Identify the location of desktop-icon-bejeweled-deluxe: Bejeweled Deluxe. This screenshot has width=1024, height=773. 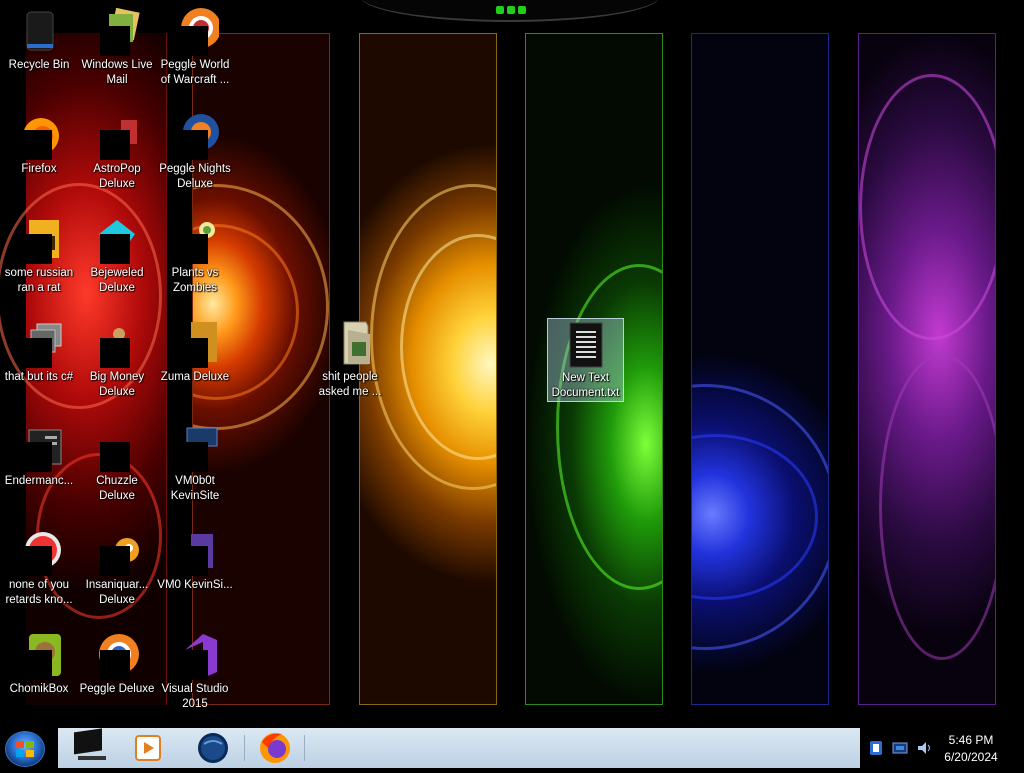
(117, 256).